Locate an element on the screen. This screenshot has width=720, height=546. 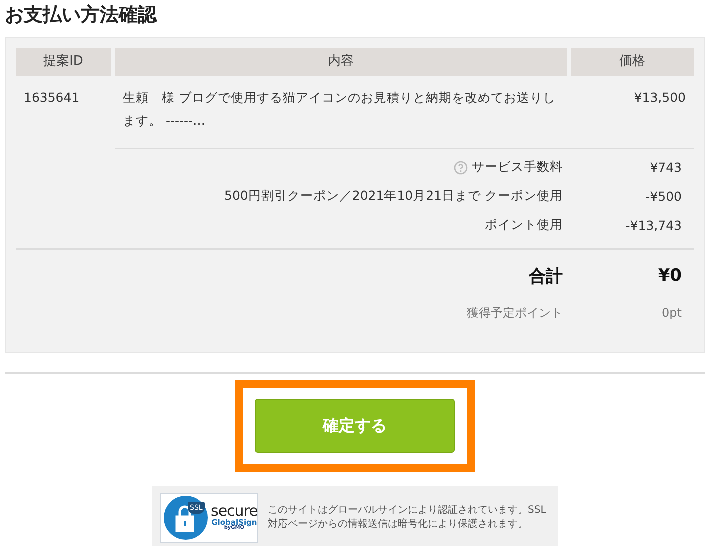
charge-value: -¥500 is located at coordinates (663, 196).